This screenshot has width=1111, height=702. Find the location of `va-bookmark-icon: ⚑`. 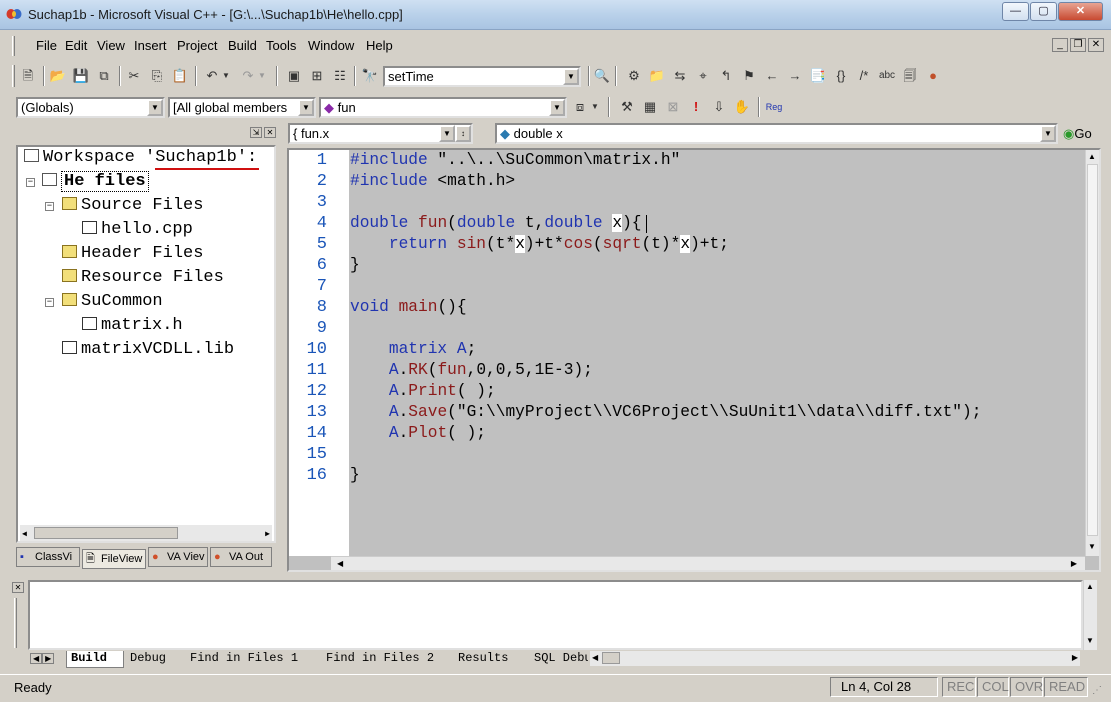

va-bookmark-icon: ⚑ is located at coordinates (749, 76).